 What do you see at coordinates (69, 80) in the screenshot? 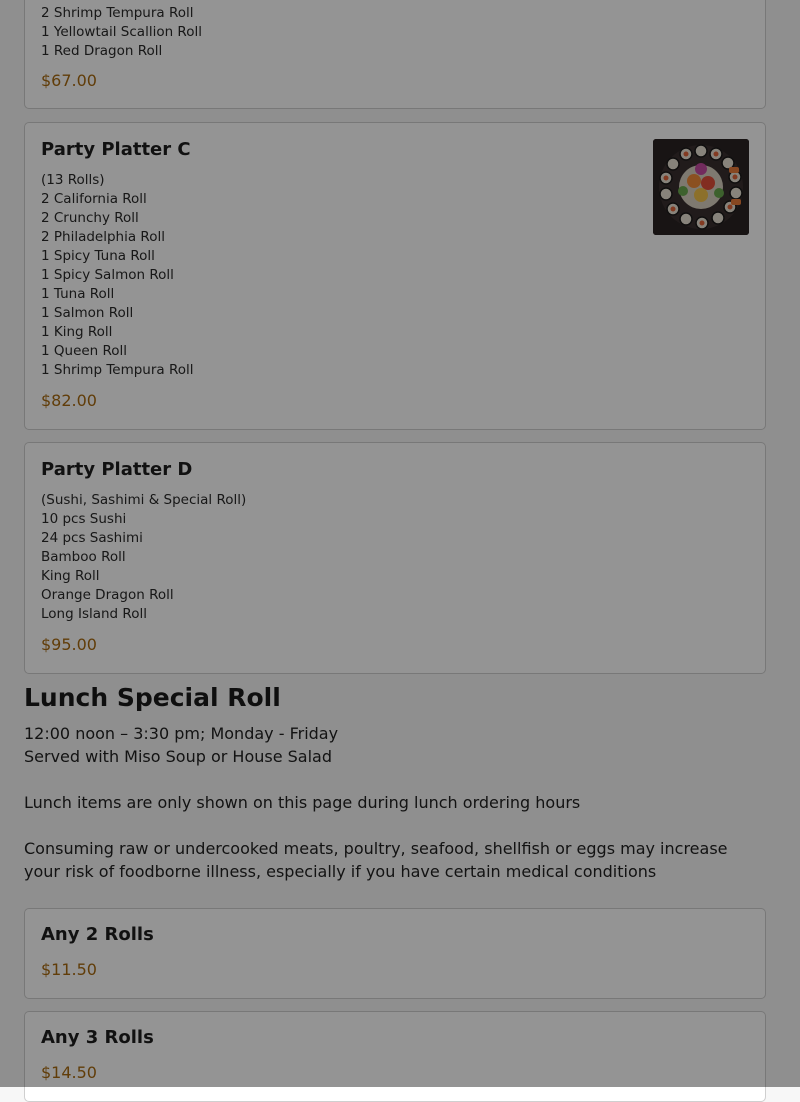
I see `item-price: $67.00` at bounding box center [69, 80].